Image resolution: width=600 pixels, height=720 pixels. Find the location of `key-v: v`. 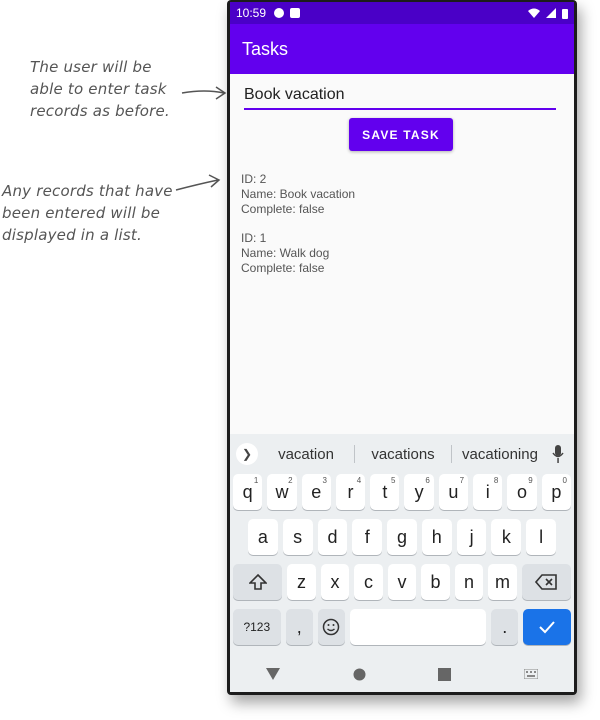

key-v: v is located at coordinates (402, 582).